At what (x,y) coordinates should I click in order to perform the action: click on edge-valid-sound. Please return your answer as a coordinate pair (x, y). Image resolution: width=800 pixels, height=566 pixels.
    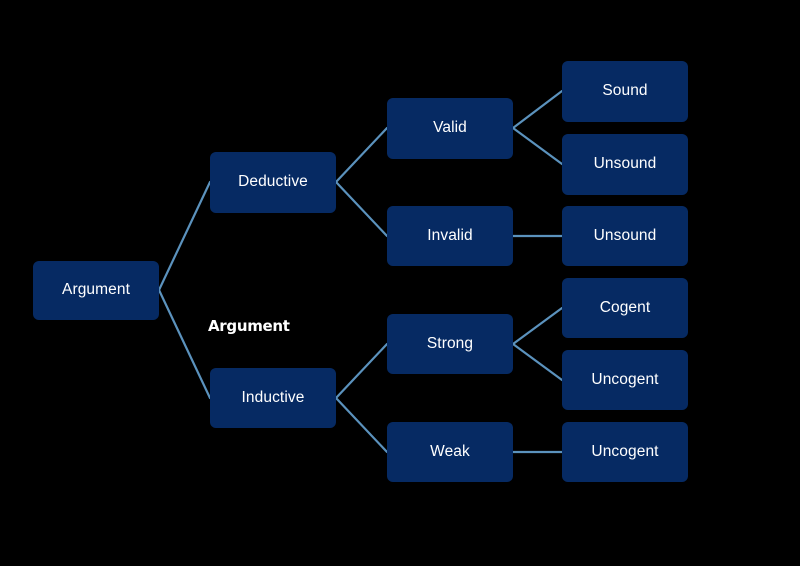
    Looking at the image, I should click on (537, 109).